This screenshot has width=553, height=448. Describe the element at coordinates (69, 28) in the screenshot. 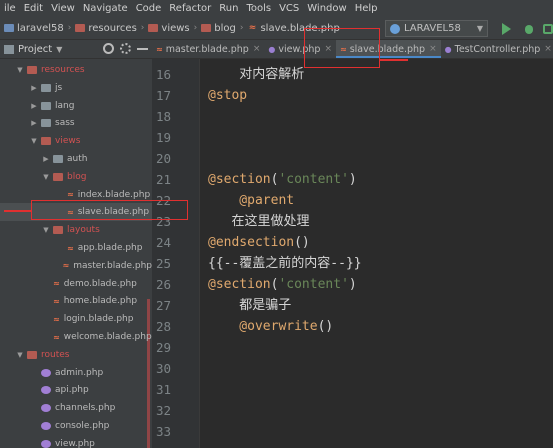

I see `chevron-right-icon: ›` at that location.